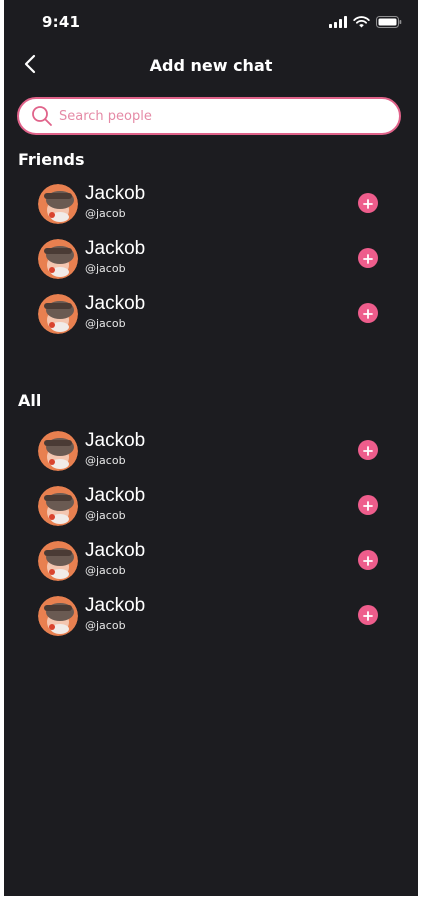  What do you see at coordinates (51, 159) in the screenshot?
I see `section-title-friends: Friends` at bounding box center [51, 159].